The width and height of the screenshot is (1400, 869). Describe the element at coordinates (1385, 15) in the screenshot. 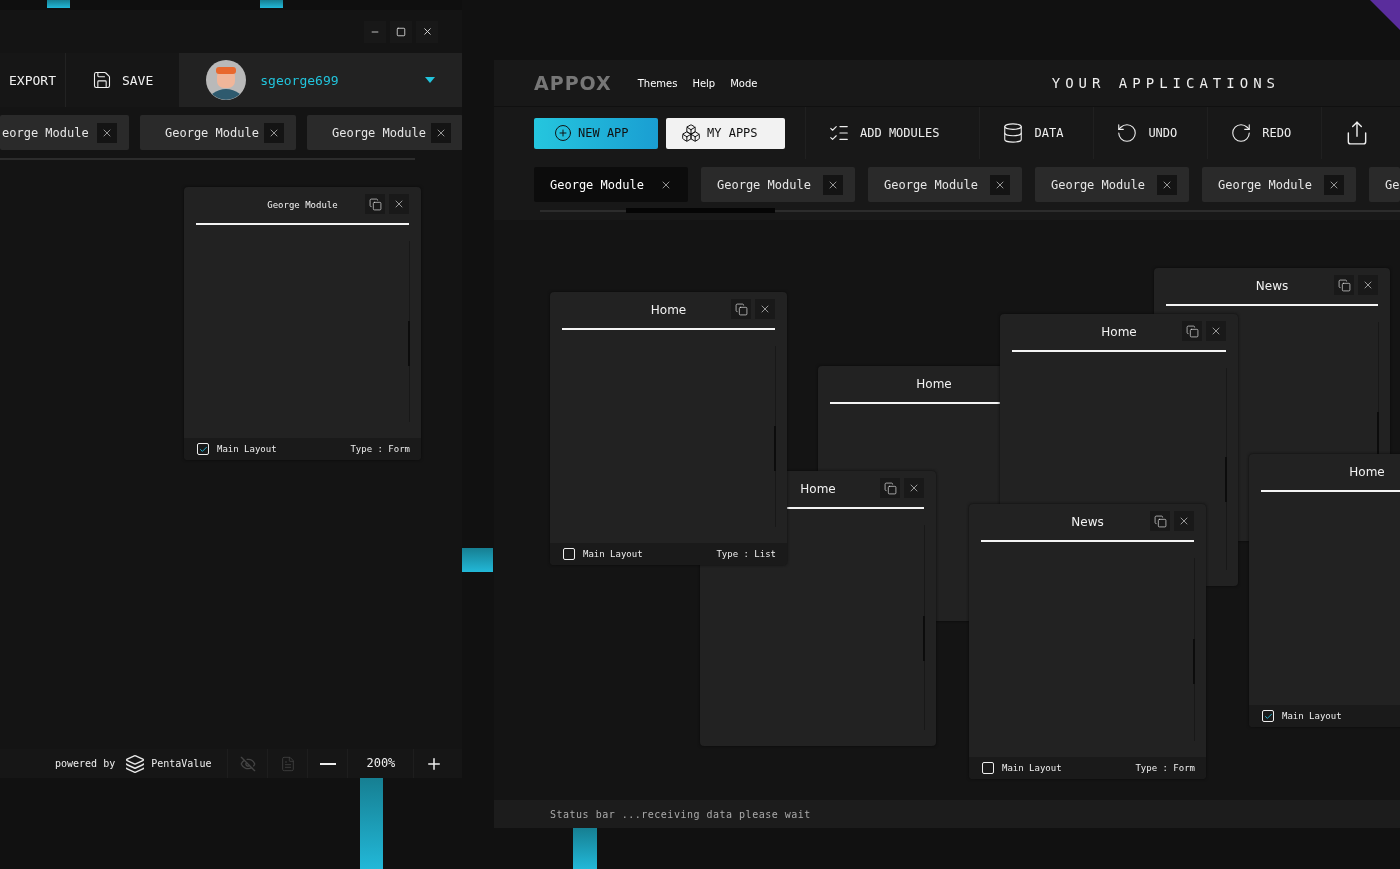

I see `corner-triangle` at that location.